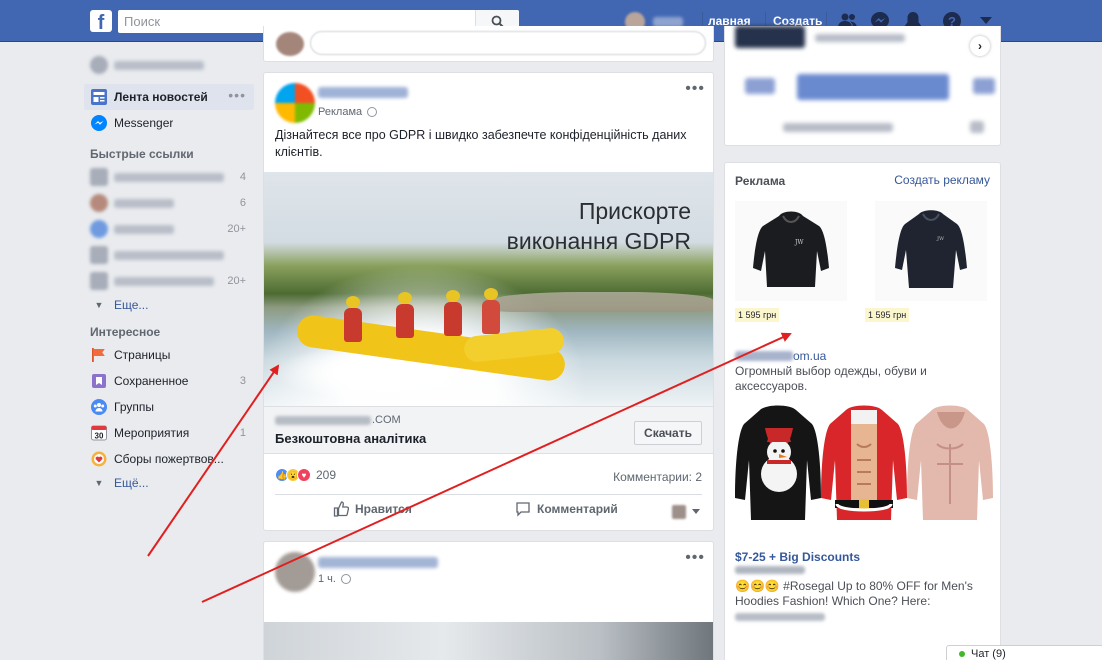 The width and height of the screenshot is (1102, 660). I want to click on sidebar-item-saved: Сохраненное 3, so click(169, 381).